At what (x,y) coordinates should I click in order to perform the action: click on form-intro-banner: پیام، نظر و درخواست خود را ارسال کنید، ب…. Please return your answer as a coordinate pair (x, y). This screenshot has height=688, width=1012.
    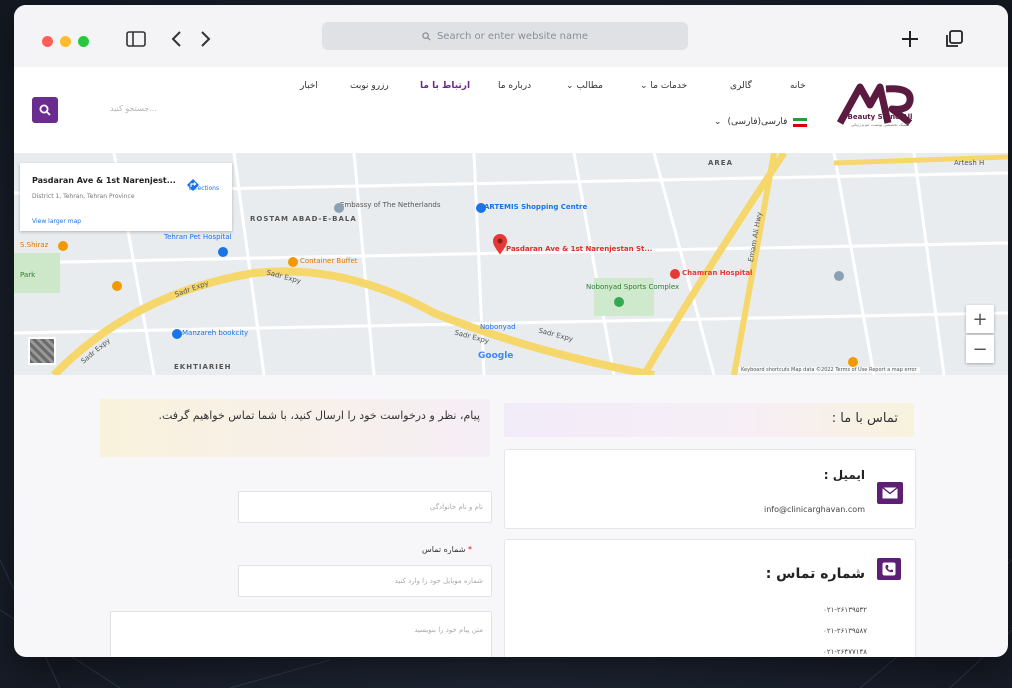
    Looking at the image, I should click on (295, 428).